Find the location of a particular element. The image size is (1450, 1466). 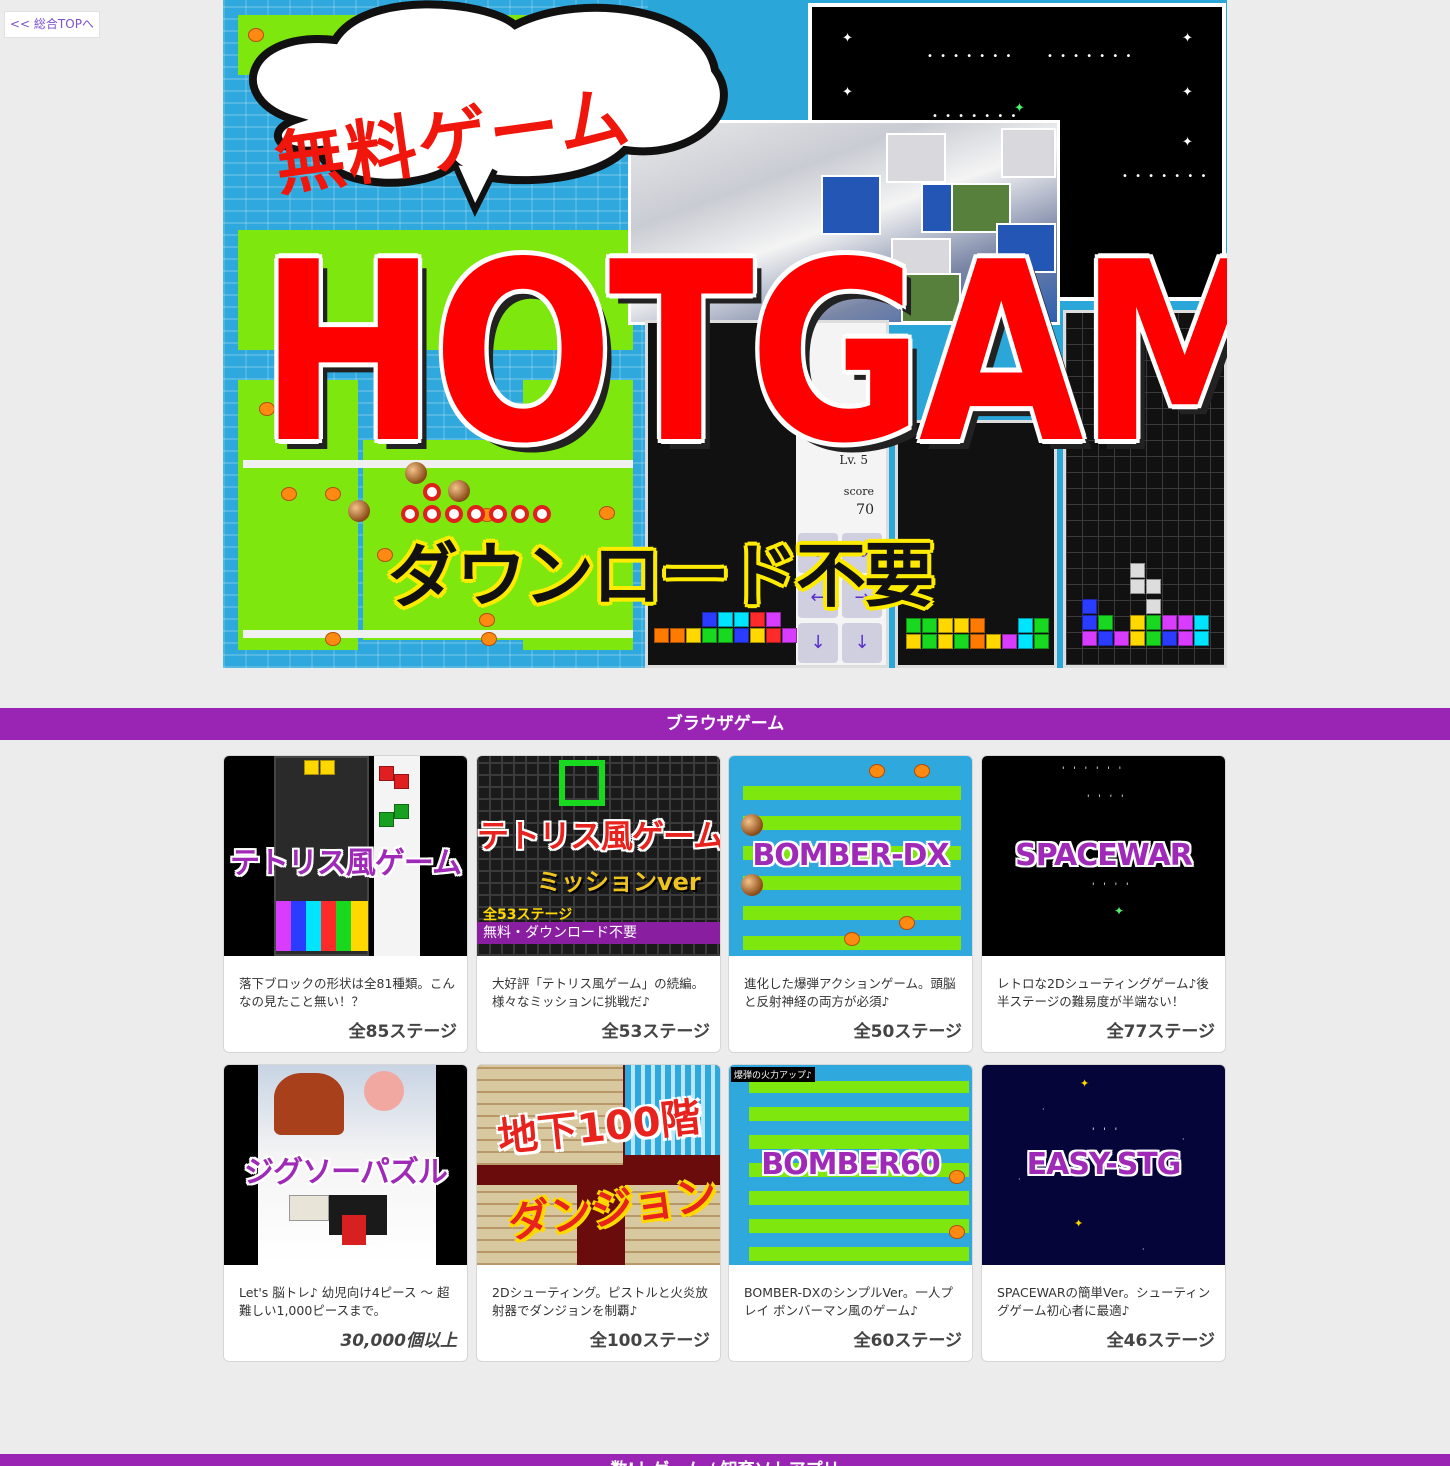

game-thumbnail: 地下100階 ダンジョン is located at coordinates (598, 1165).